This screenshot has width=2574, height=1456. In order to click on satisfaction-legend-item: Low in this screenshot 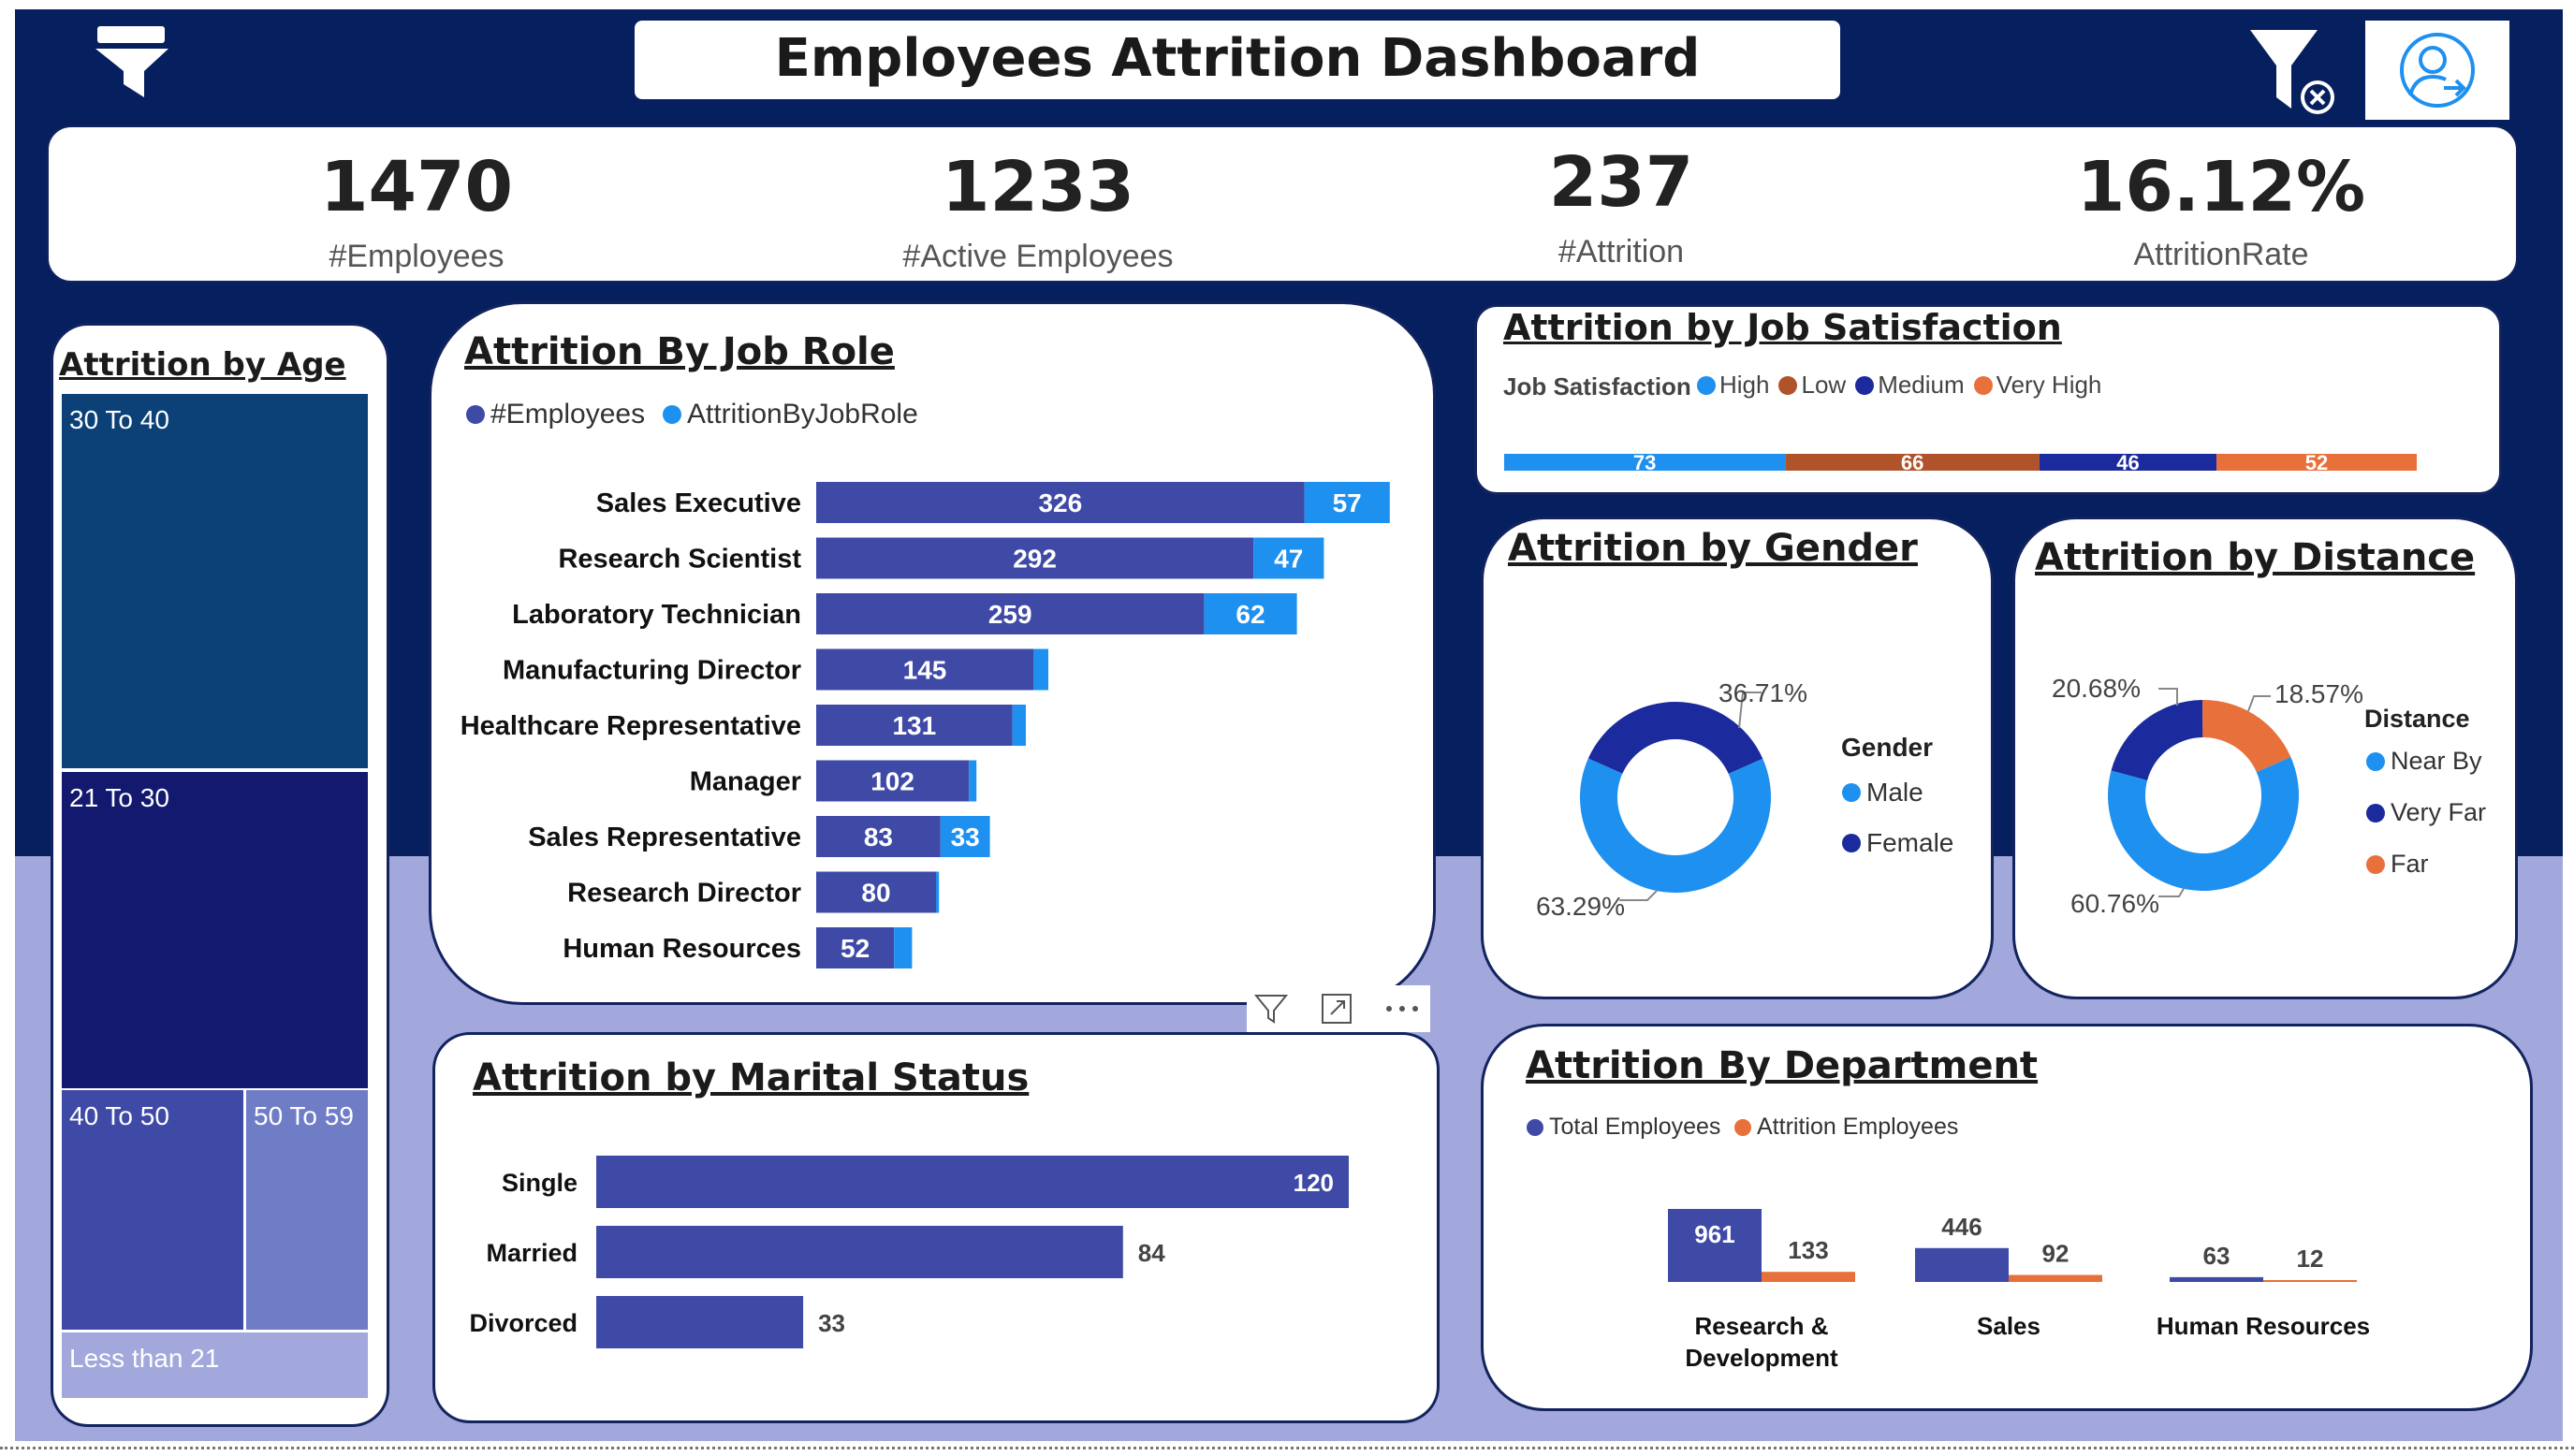, I will do `click(1812, 385)`.